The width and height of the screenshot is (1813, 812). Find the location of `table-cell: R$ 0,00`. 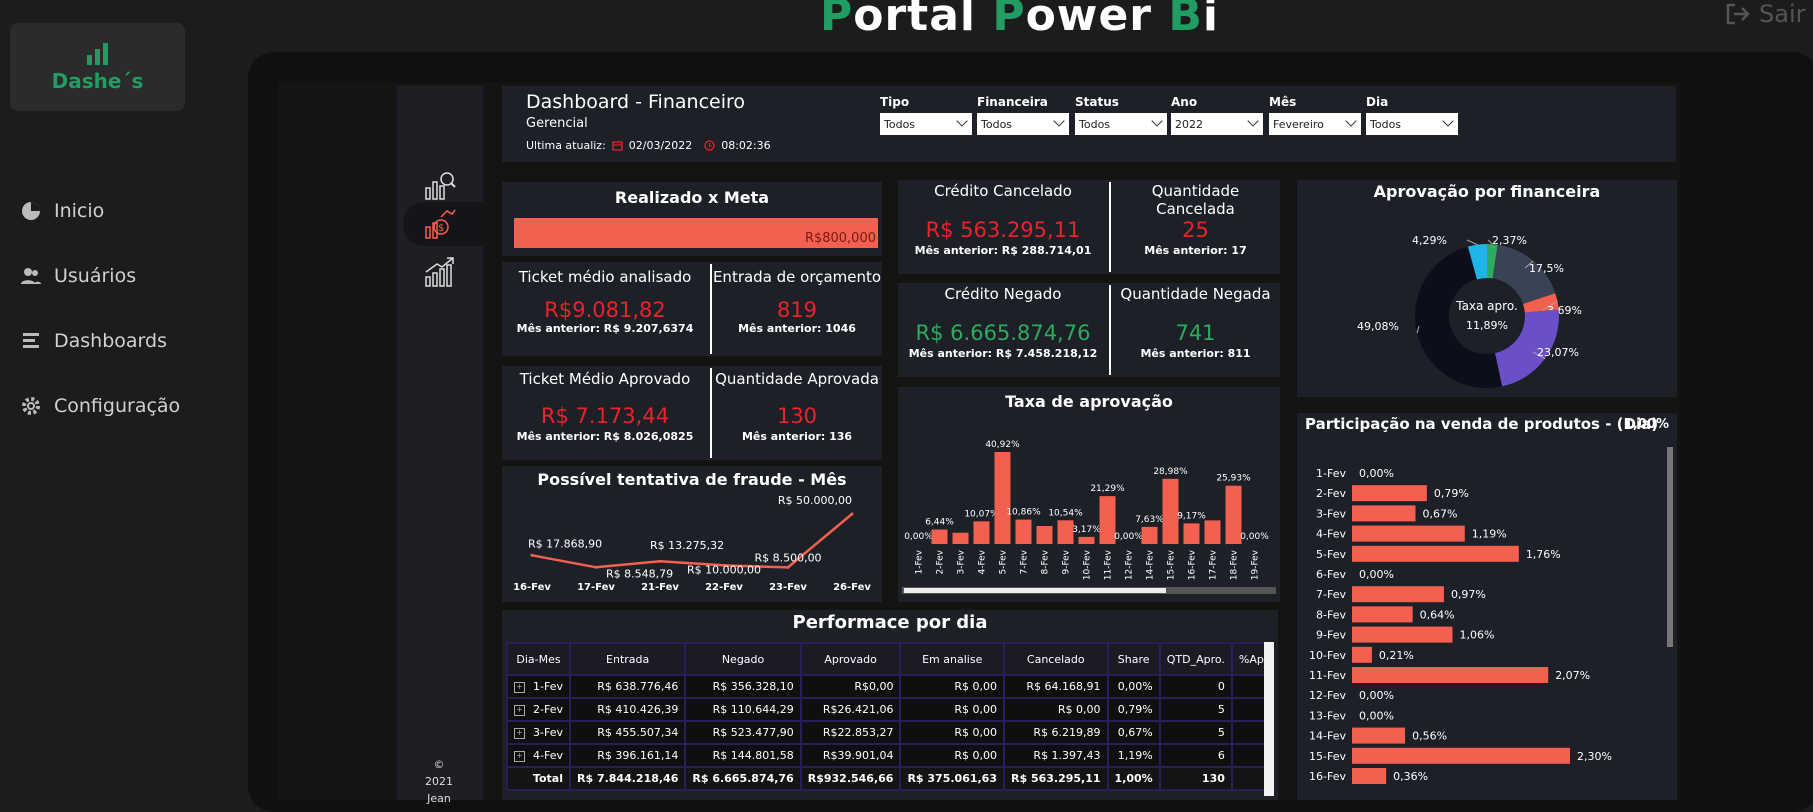

table-cell: R$ 0,00 is located at coordinates (952, 709).